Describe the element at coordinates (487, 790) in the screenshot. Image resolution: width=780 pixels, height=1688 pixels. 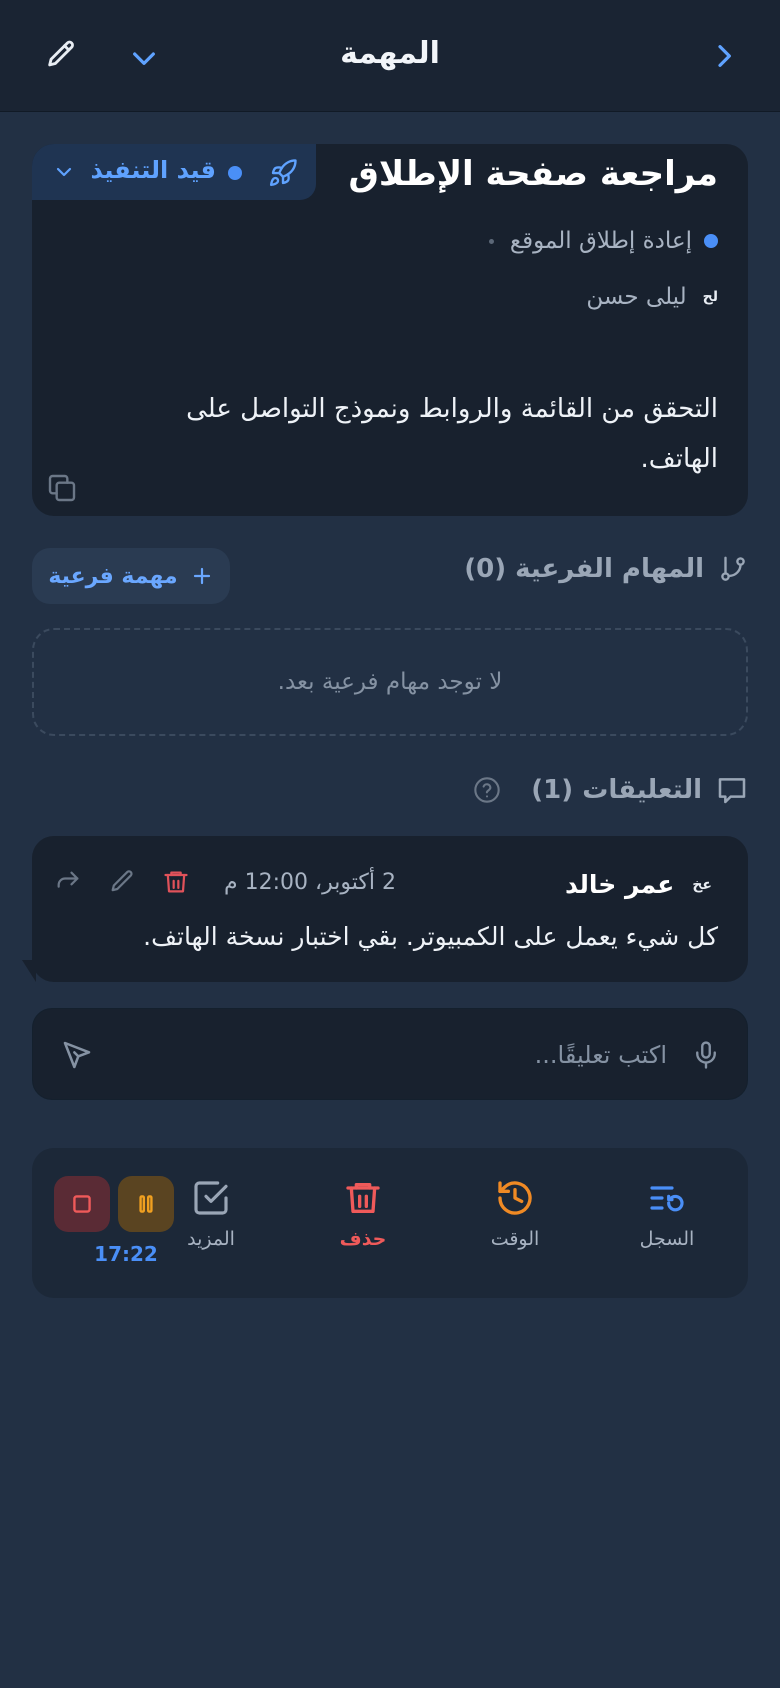
I see `help-circle-icon` at that location.